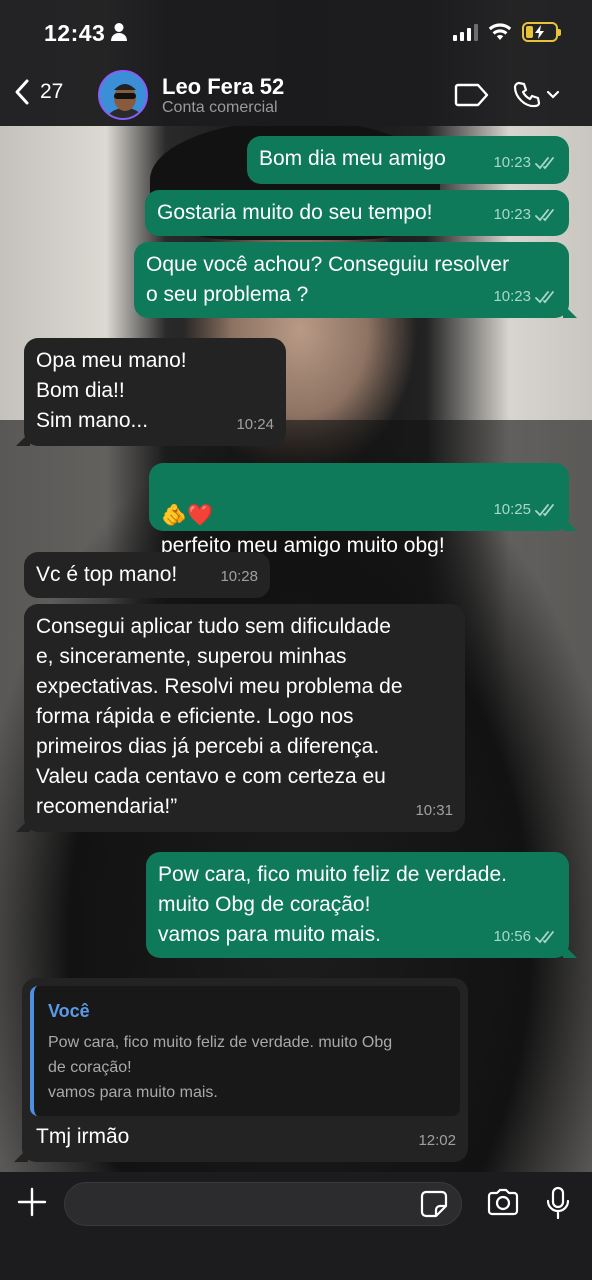 The width and height of the screenshot is (592, 1280). Describe the element at coordinates (220, 107) in the screenshot. I see `contact-subtitle: Conta comercial` at that location.